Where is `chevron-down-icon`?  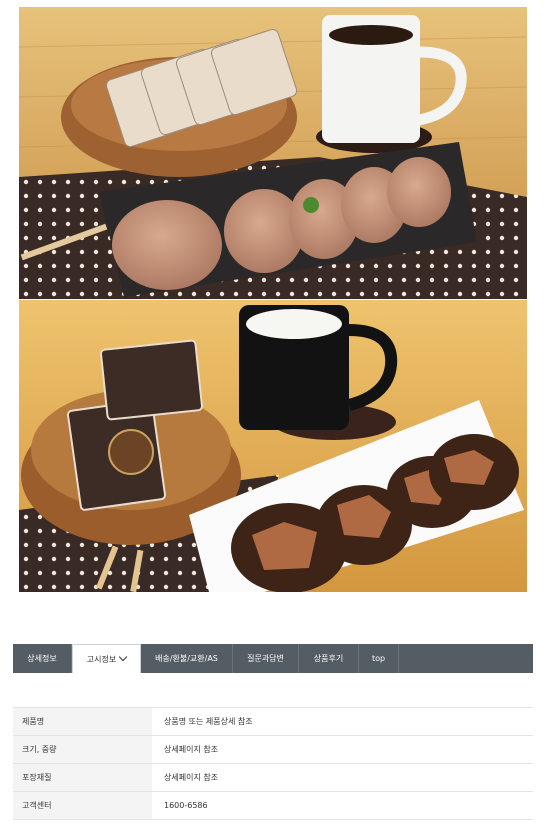 chevron-down-icon is located at coordinates (123, 657).